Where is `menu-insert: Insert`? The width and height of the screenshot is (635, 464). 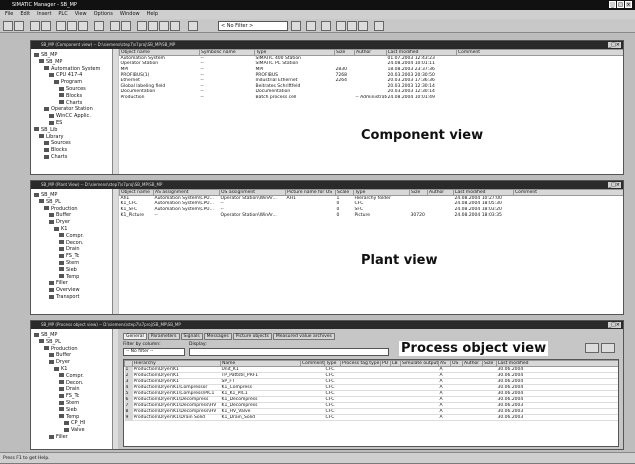
menu-insert: Insert is located at coordinates (44, 14).